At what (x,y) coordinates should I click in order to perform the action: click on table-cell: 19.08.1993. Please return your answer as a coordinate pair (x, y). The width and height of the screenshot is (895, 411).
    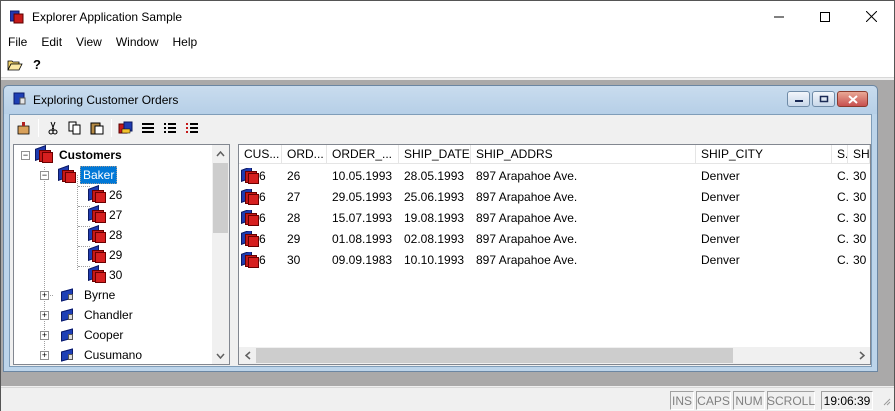
    Looking at the image, I should click on (434, 217).